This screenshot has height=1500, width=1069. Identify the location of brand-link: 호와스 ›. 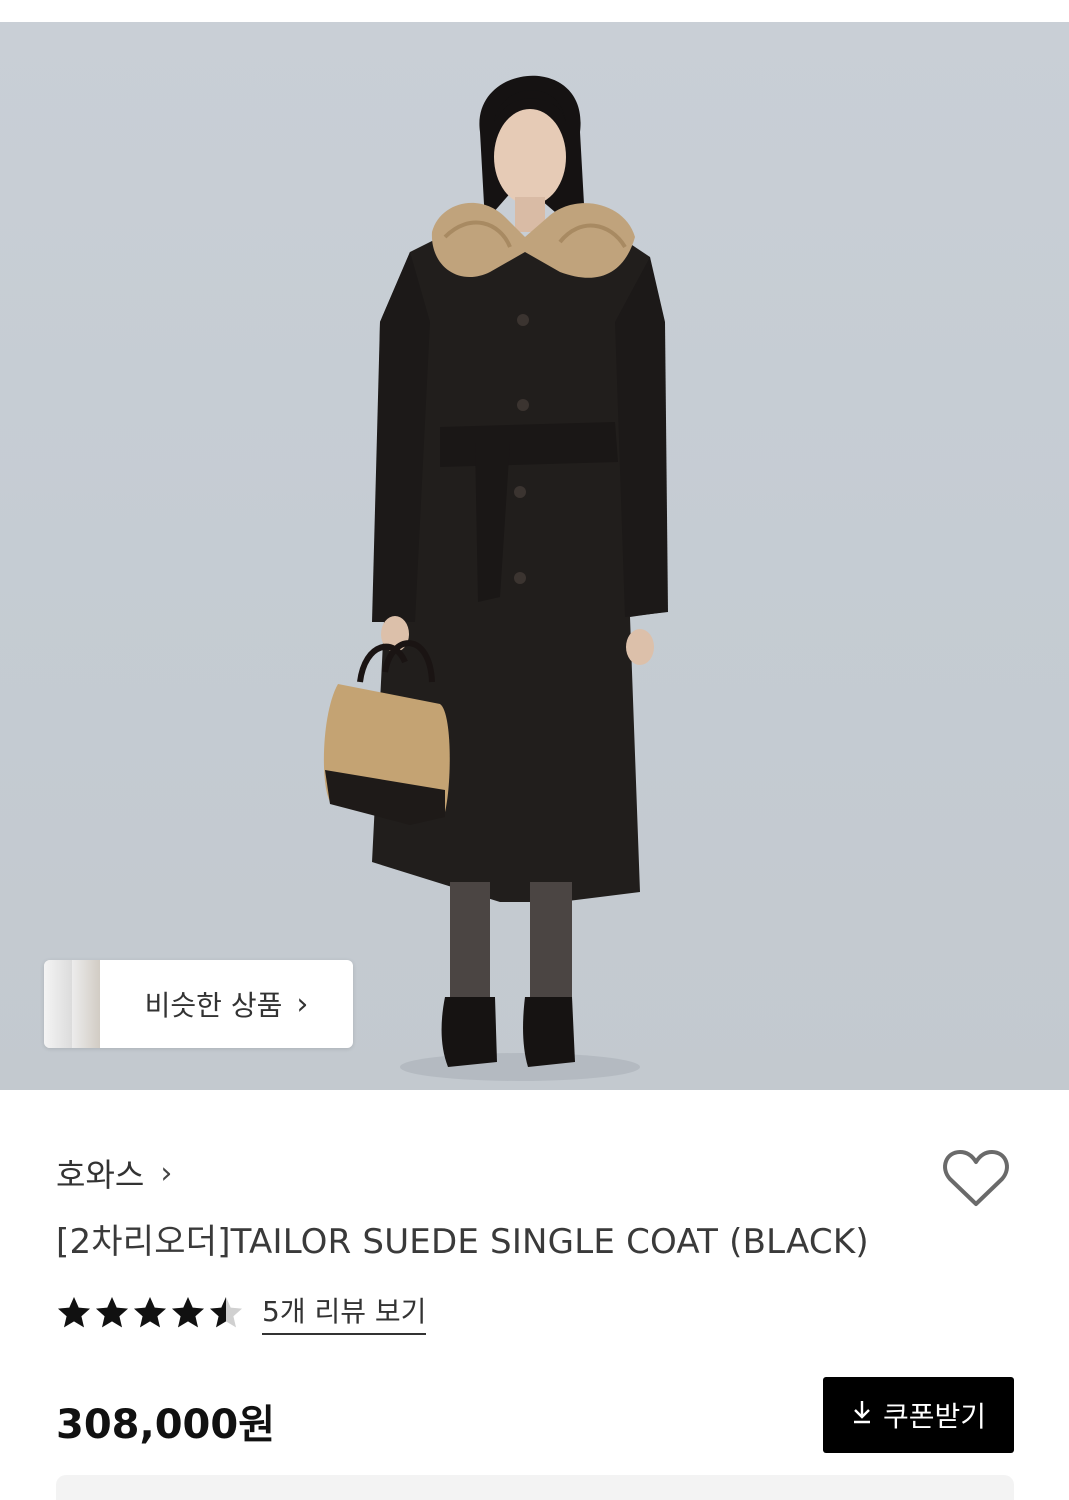
(114, 1173).